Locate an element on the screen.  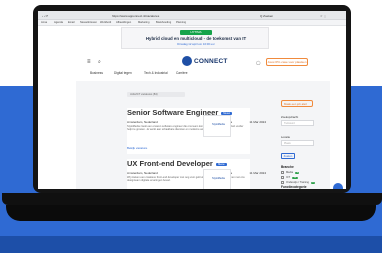
function-heading: Functiecategorie is located at coordinates (294, 187).